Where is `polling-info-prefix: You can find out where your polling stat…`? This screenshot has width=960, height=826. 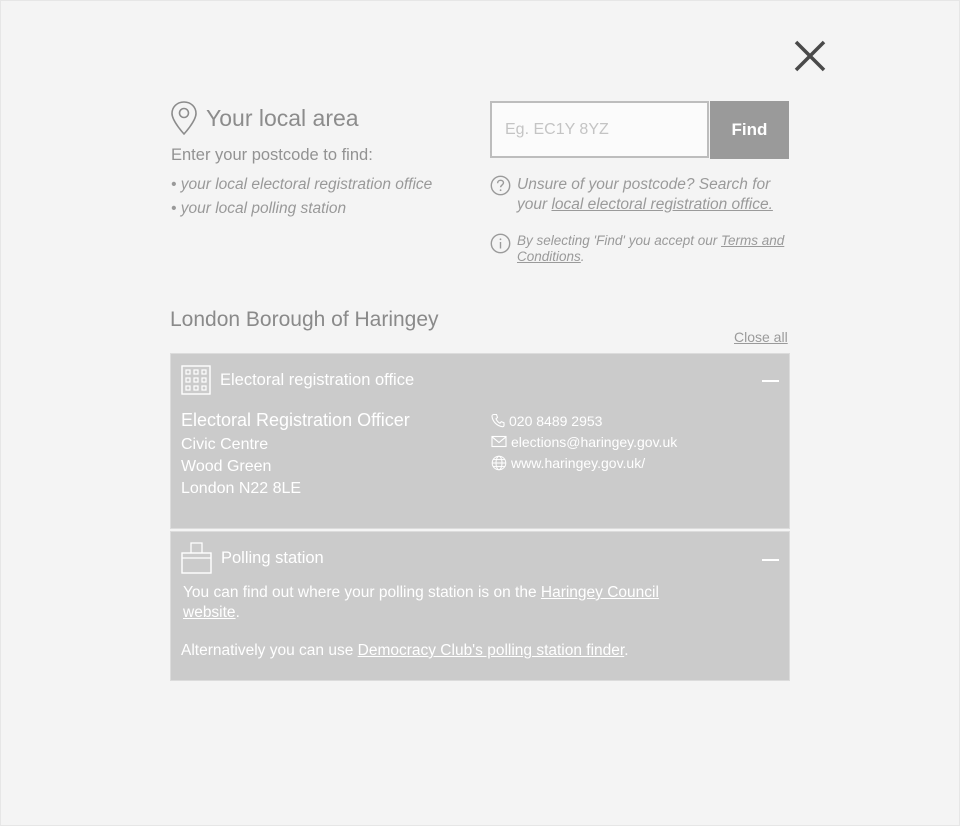
polling-info-prefix: You can find out where your polling stat… is located at coordinates (362, 592).